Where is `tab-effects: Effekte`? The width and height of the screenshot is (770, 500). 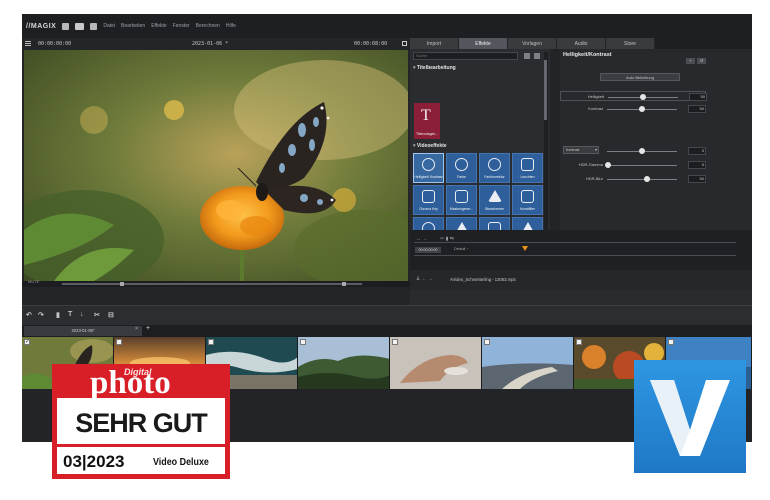
tab-effects: Effekte is located at coordinates (483, 43).